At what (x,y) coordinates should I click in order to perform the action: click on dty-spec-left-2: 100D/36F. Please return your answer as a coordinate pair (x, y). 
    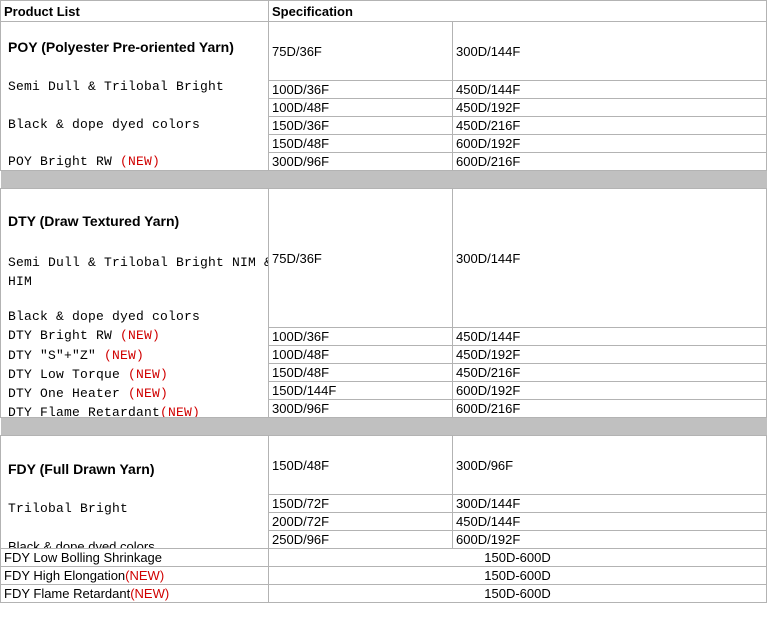
    Looking at the image, I should click on (360, 336).